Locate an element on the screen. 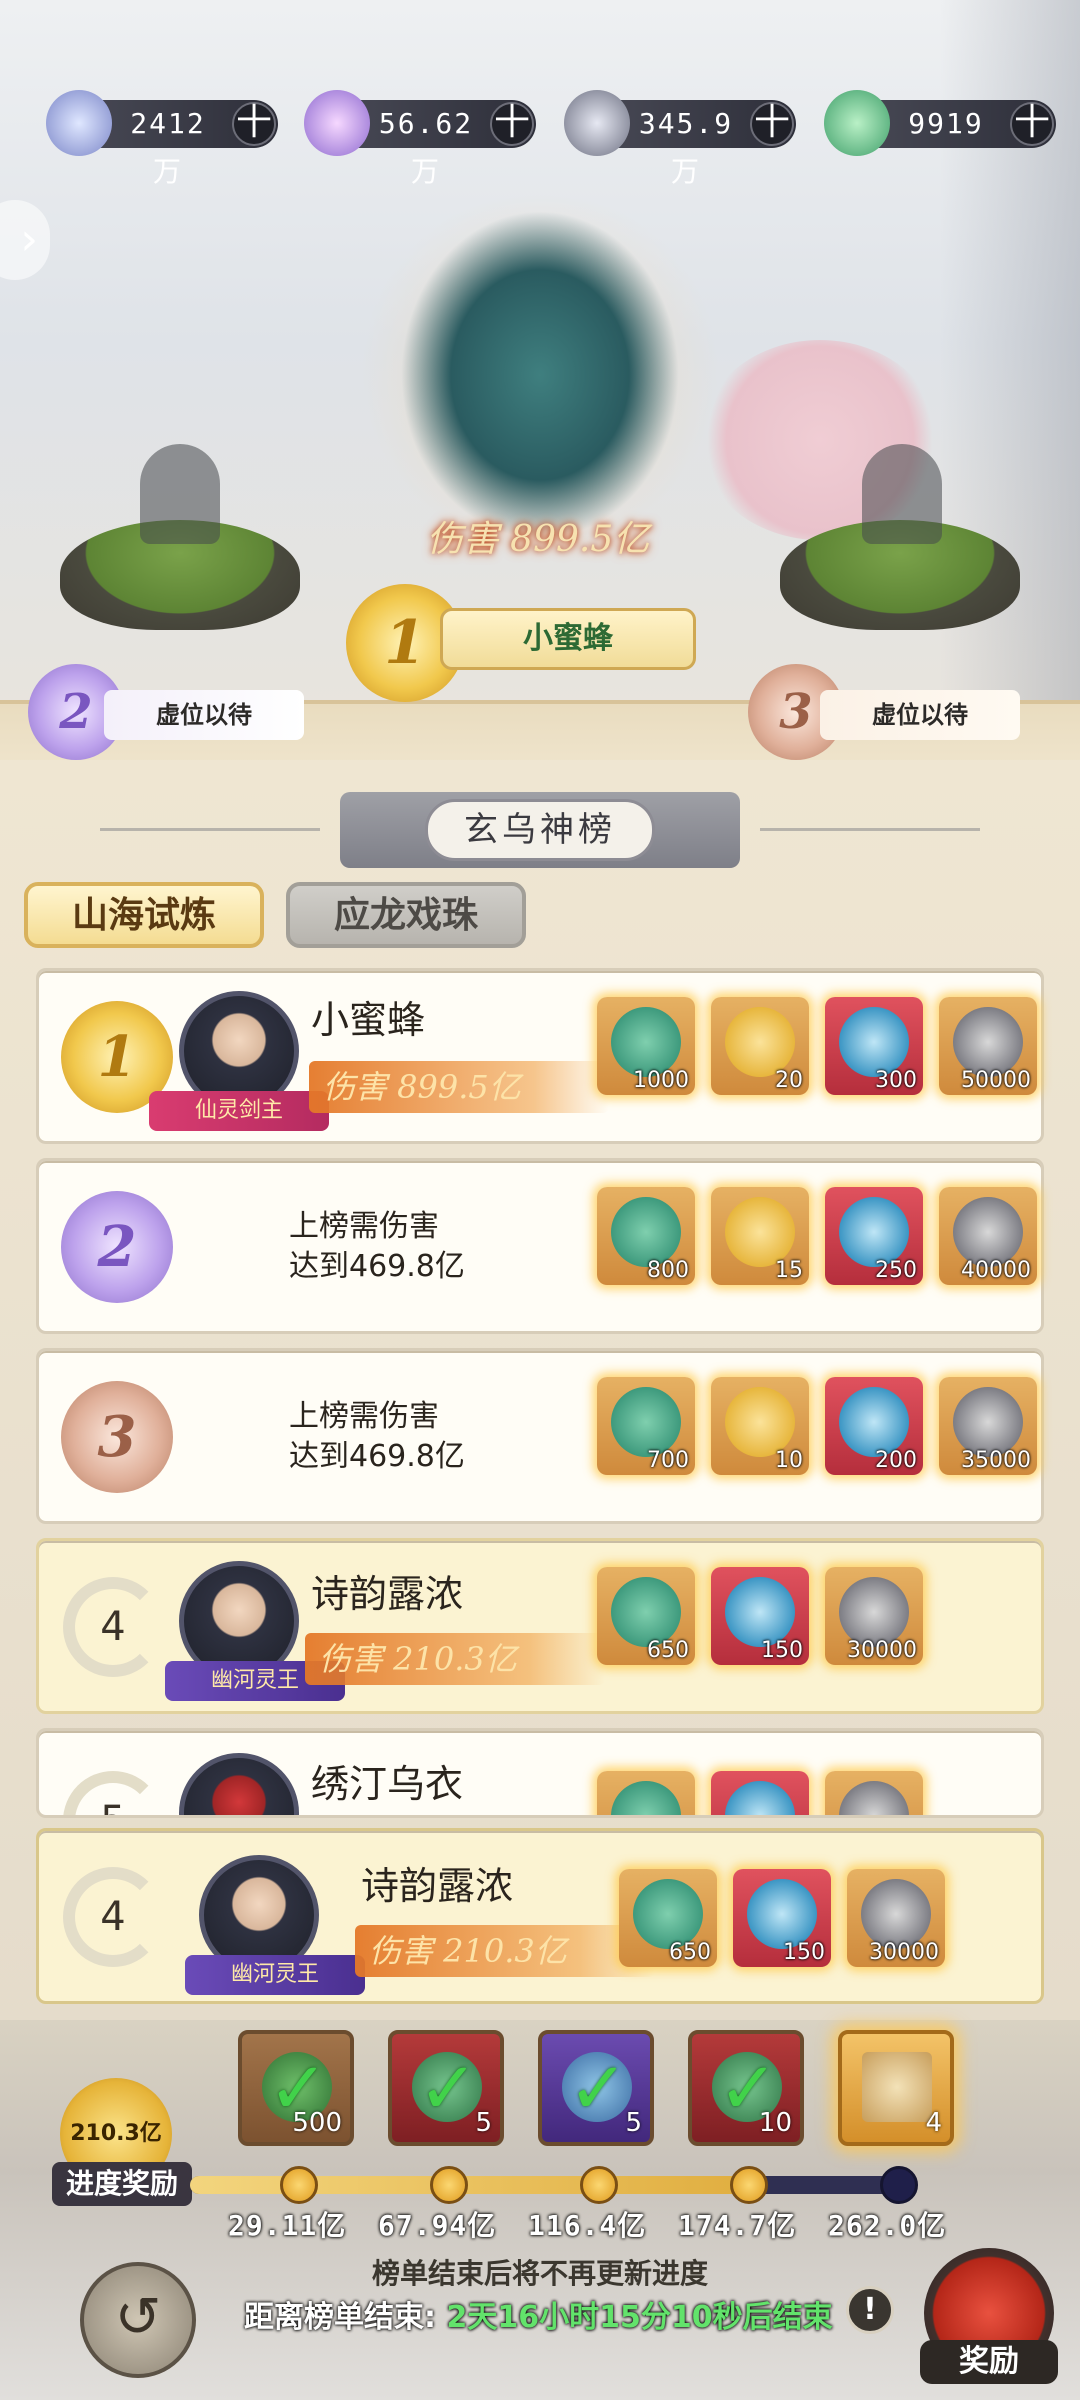  reward-item: 300 is located at coordinates (874, 1046).